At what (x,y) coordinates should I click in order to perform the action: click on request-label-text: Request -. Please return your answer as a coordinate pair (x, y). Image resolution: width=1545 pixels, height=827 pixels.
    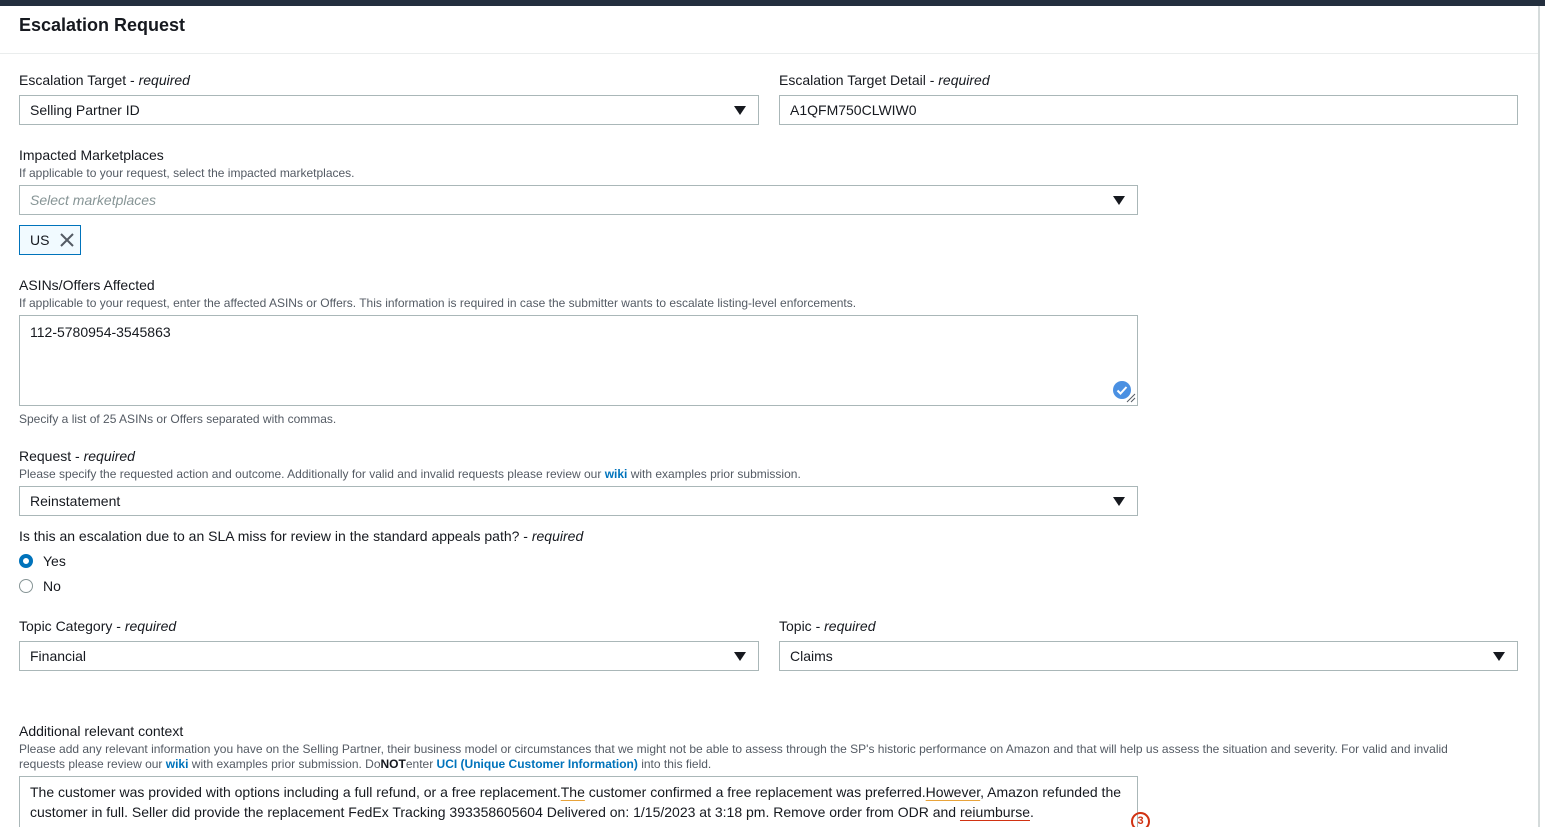
    Looking at the image, I should click on (51, 456).